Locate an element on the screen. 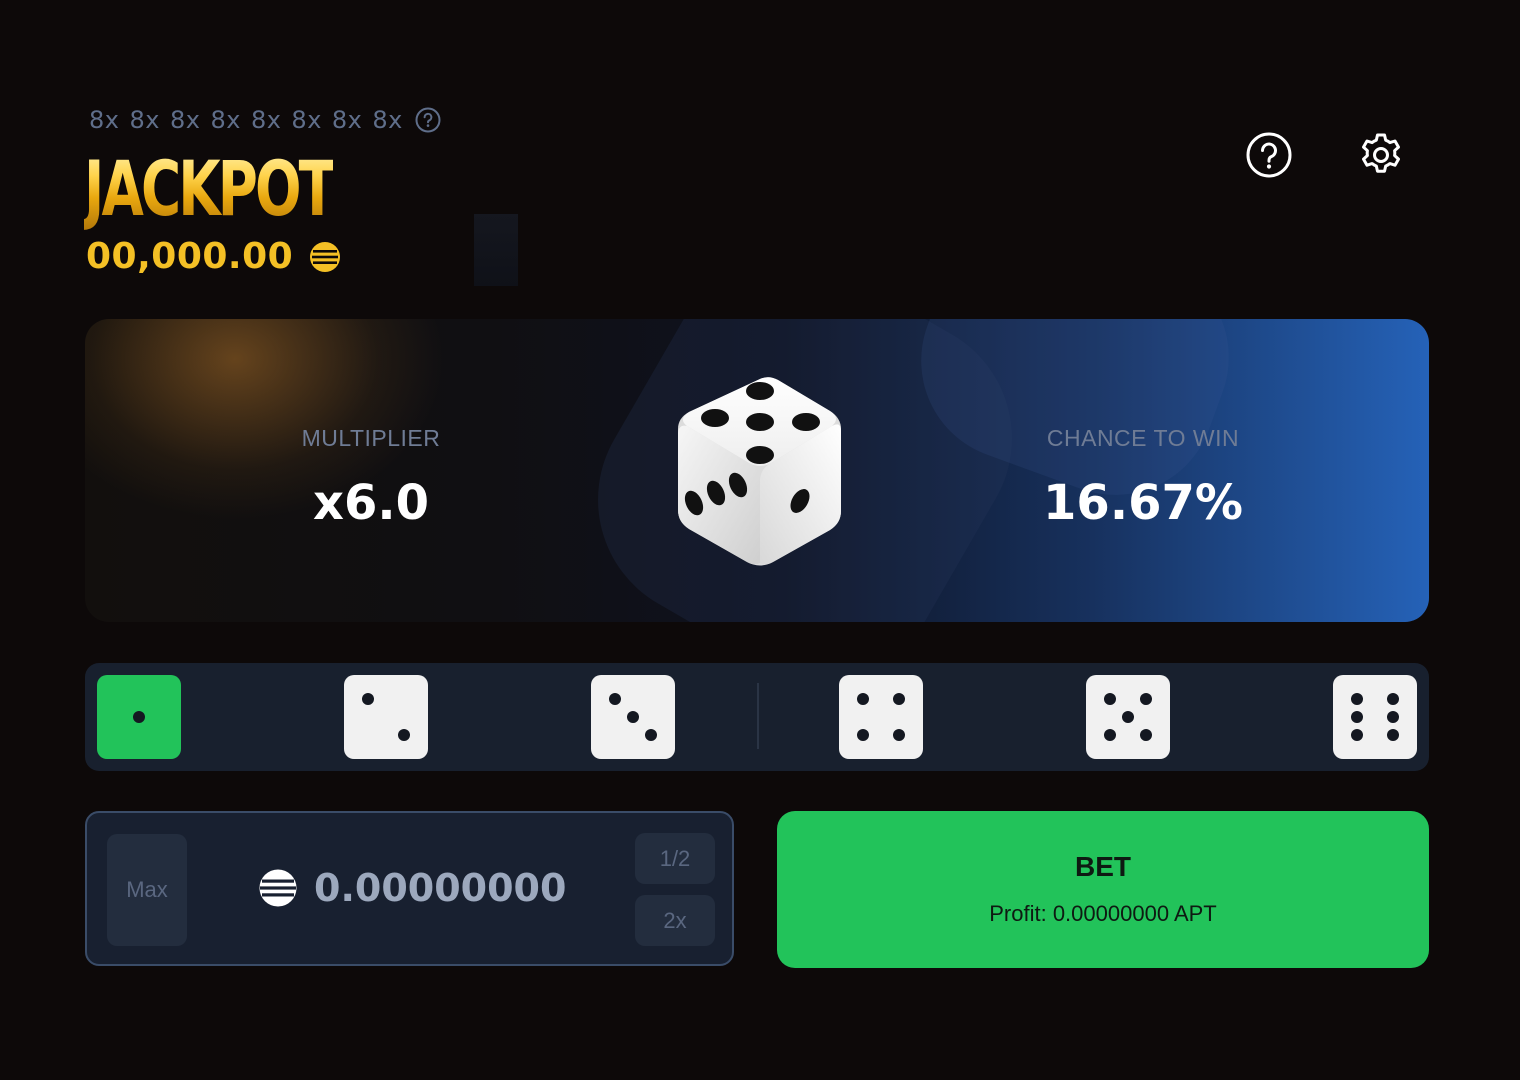 The height and width of the screenshot is (1080, 1520). double-button: 2x is located at coordinates (675, 920).